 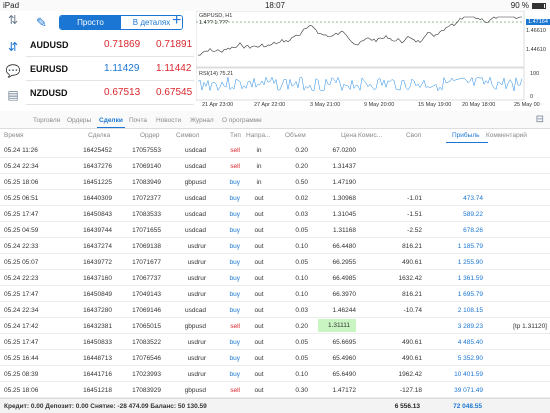 I want to click on cell-time: 05.25 06:51, so click(x=21, y=198).